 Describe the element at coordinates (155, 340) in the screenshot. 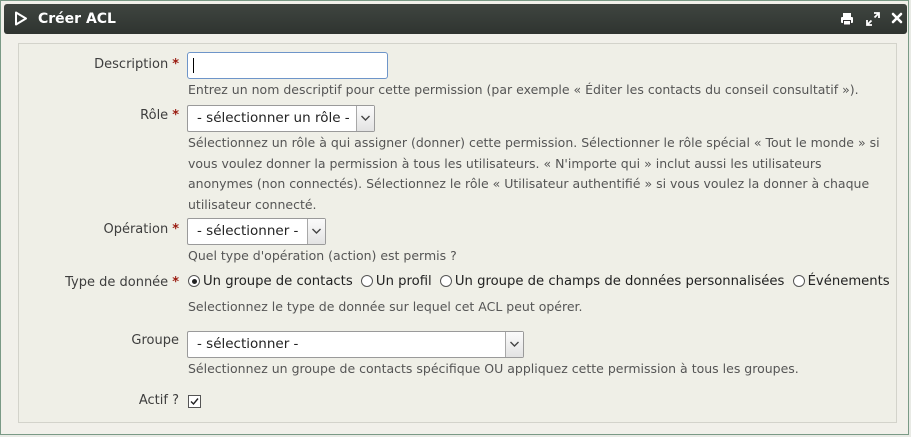

I see `group-label: Groupe` at that location.